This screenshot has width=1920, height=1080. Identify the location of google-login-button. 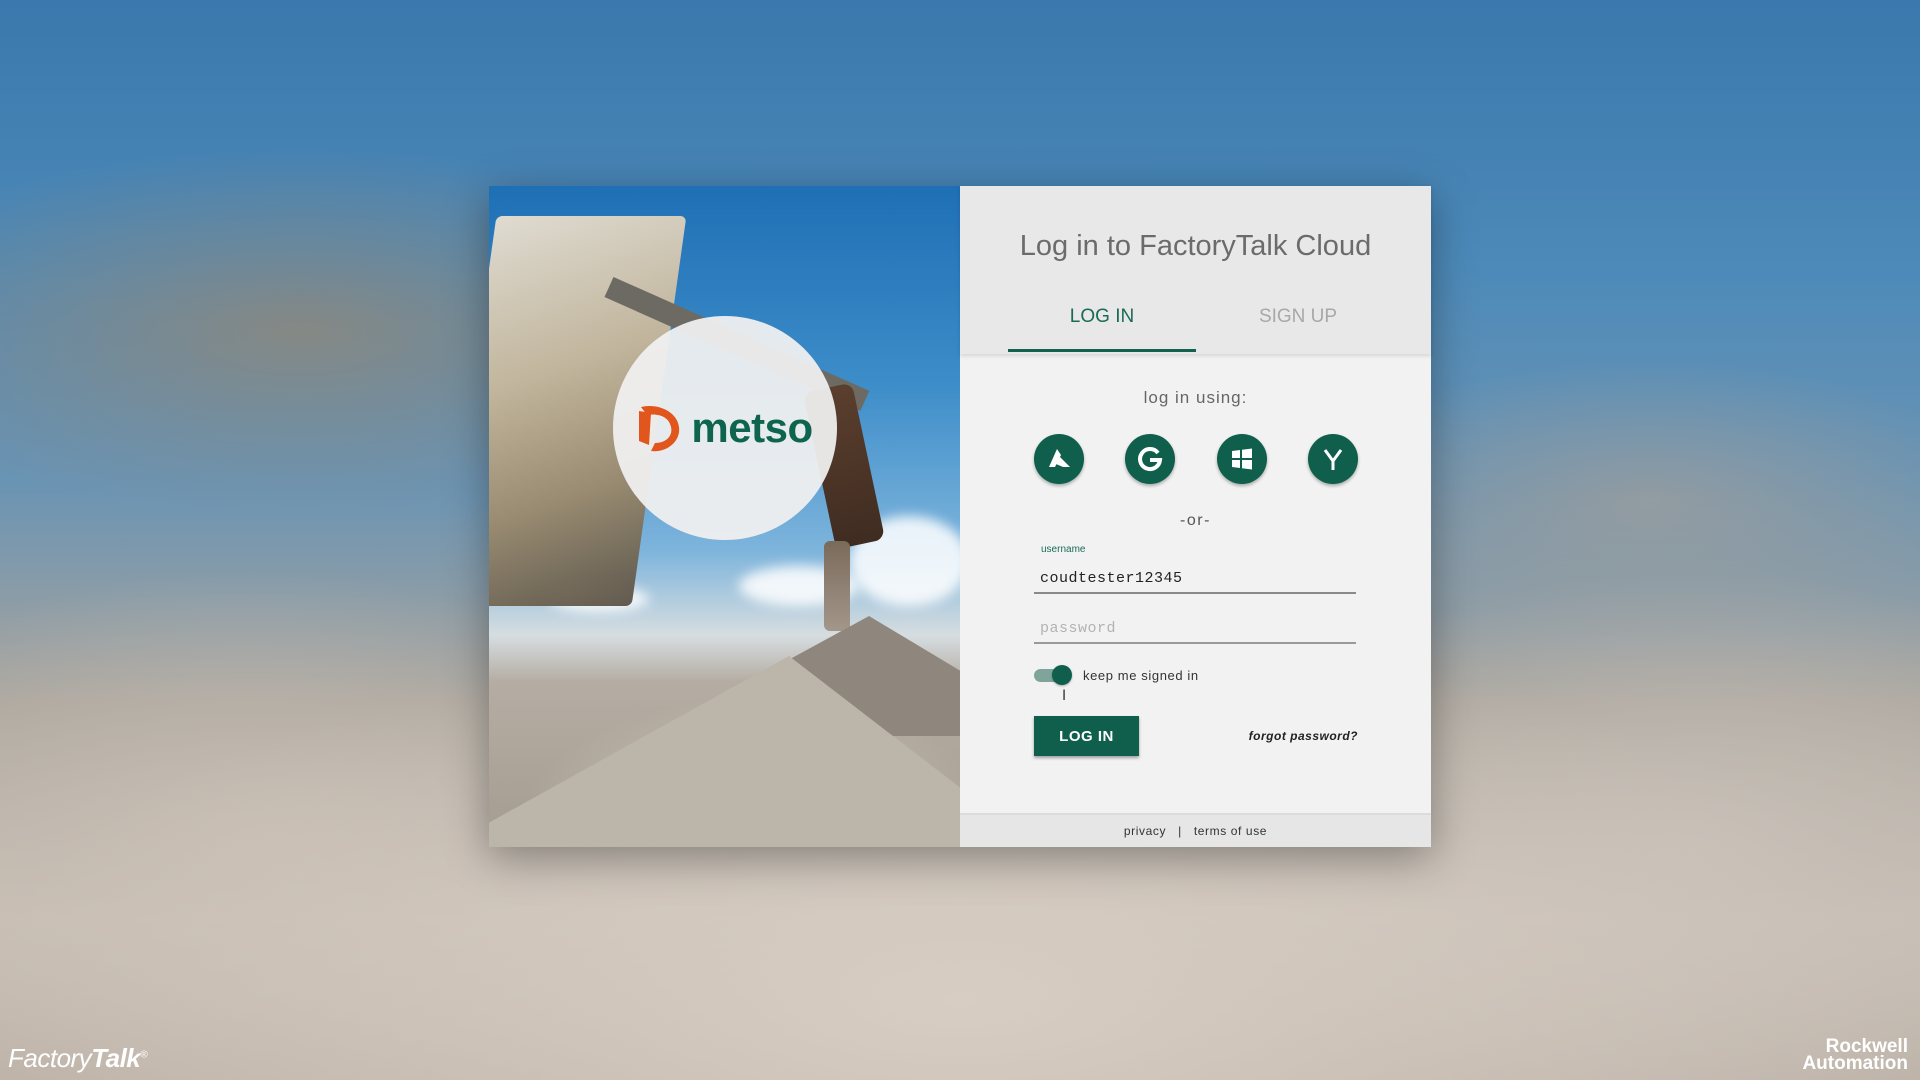
(1150, 459).